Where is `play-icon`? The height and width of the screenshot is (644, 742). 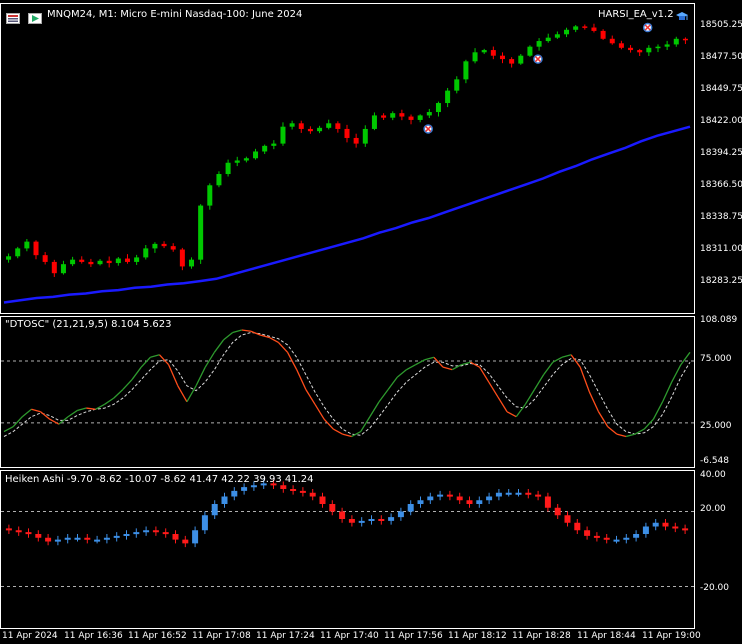
play-icon is located at coordinates (35, 16).